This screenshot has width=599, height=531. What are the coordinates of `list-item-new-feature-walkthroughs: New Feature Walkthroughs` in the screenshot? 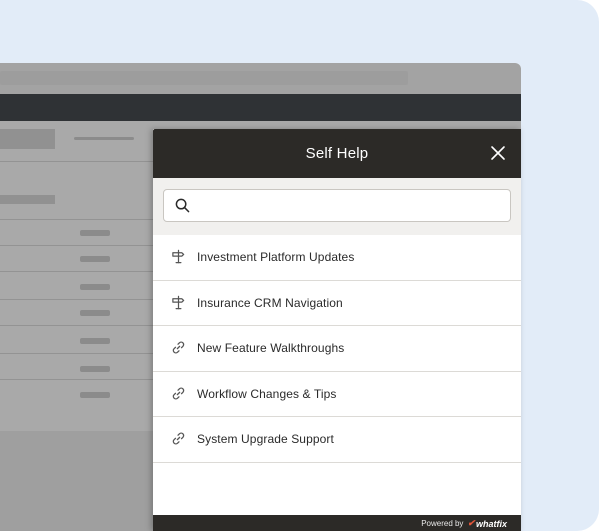 It's located at (337, 349).